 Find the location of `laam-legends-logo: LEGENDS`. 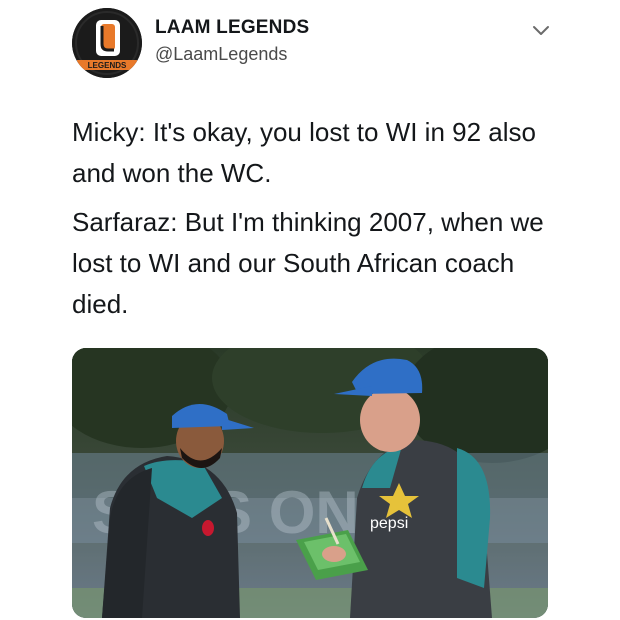

laam-legends-logo: LEGENDS is located at coordinates (107, 43).